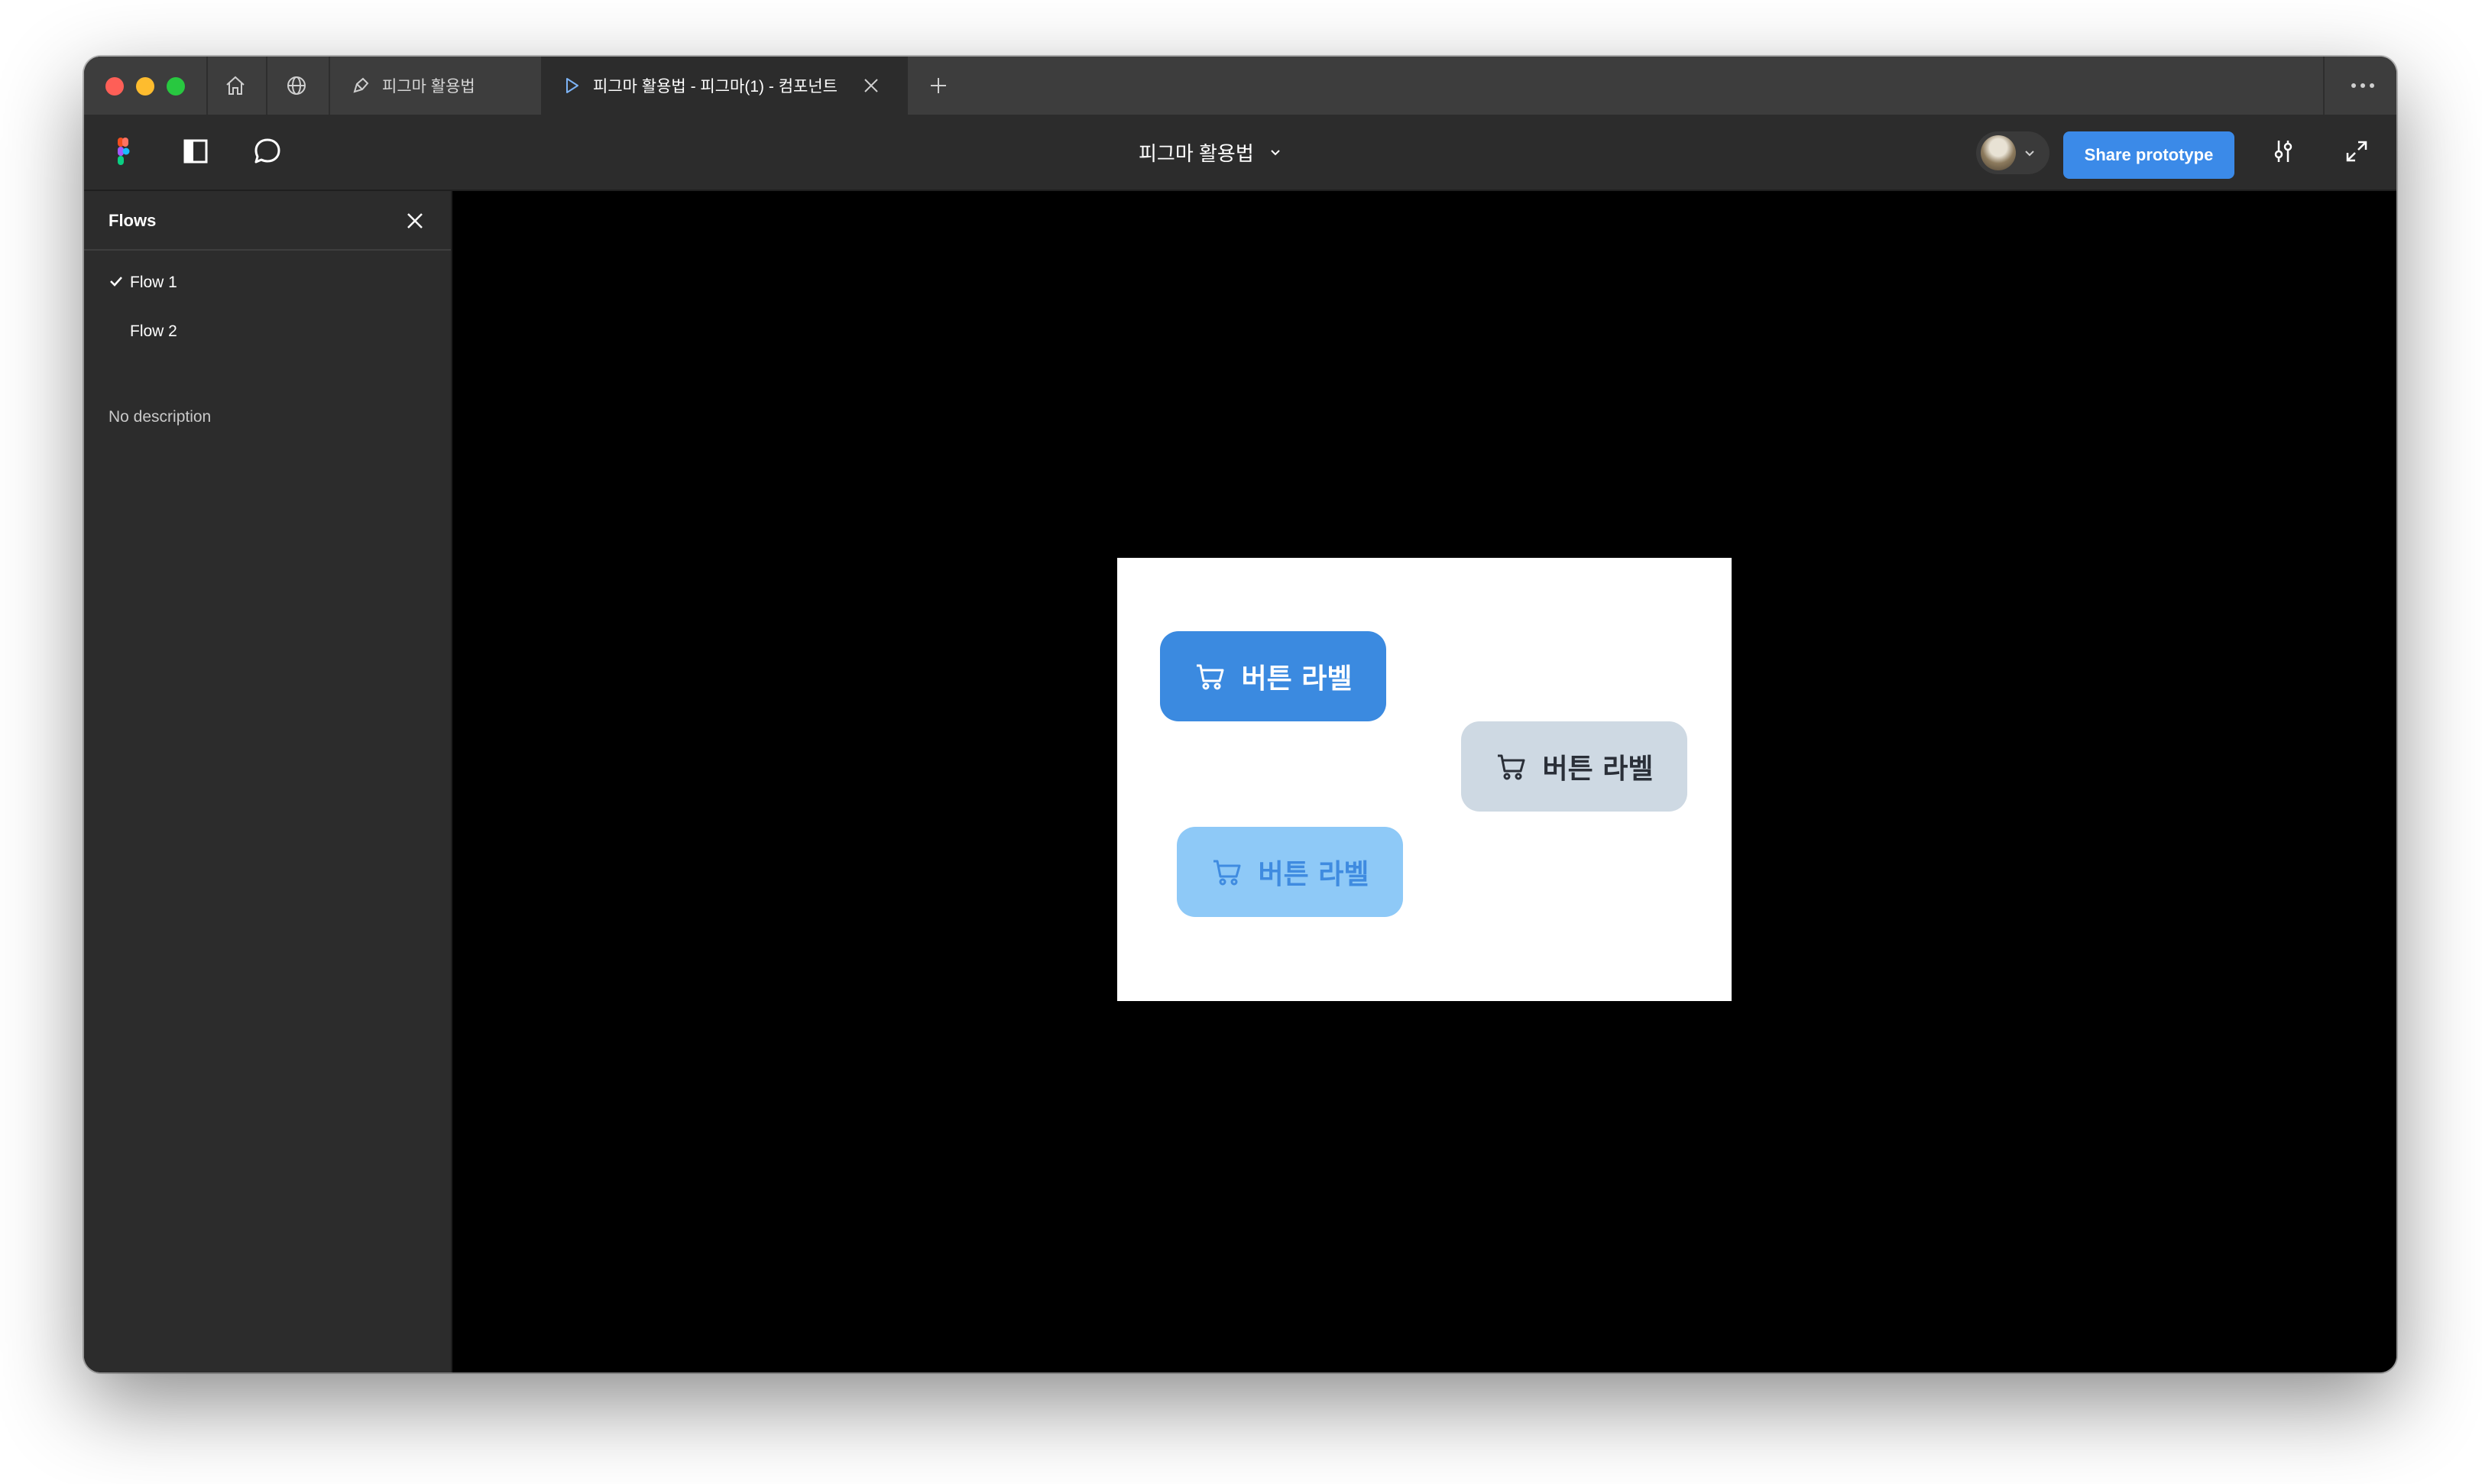 Image resolution: width=2482 pixels, height=1484 pixels. What do you see at coordinates (267, 332) in the screenshot?
I see `flow-item-2: Flow 2` at bounding box center [267, 332].